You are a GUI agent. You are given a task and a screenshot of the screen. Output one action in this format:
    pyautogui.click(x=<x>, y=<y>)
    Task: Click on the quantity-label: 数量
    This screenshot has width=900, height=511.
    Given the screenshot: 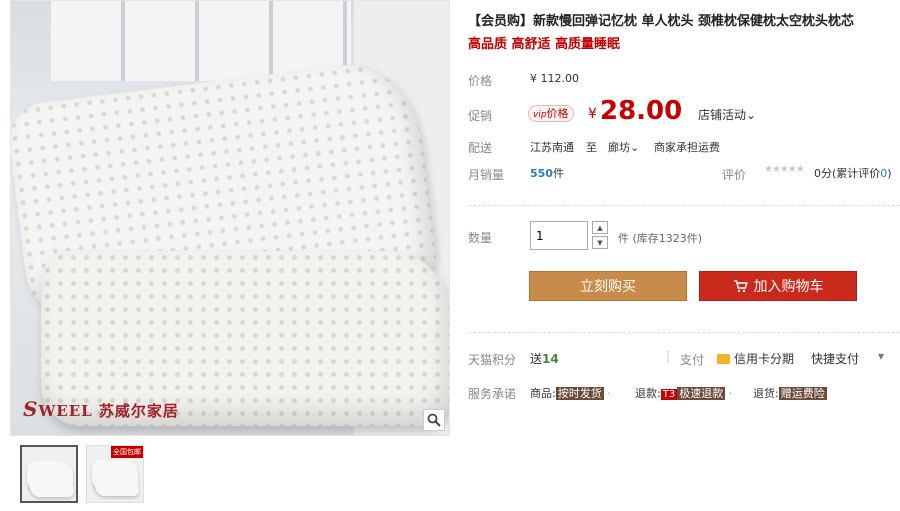 What is the action you would take?
    pyautogui.click(x=480, y=238)
    